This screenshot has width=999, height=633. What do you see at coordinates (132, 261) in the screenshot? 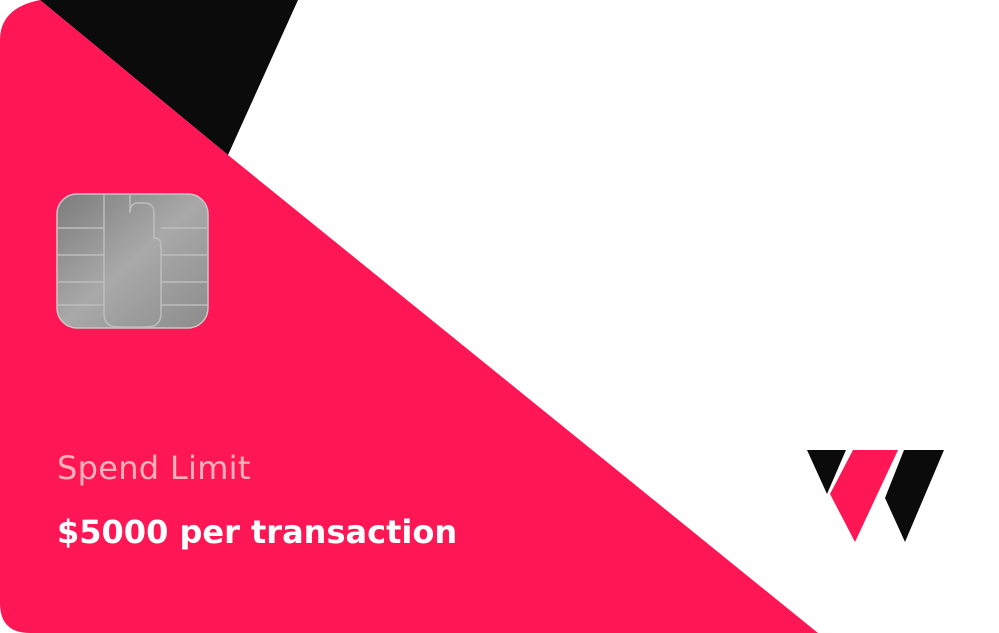
I see `emv-chip-icon` at bounding box center [132, 261].